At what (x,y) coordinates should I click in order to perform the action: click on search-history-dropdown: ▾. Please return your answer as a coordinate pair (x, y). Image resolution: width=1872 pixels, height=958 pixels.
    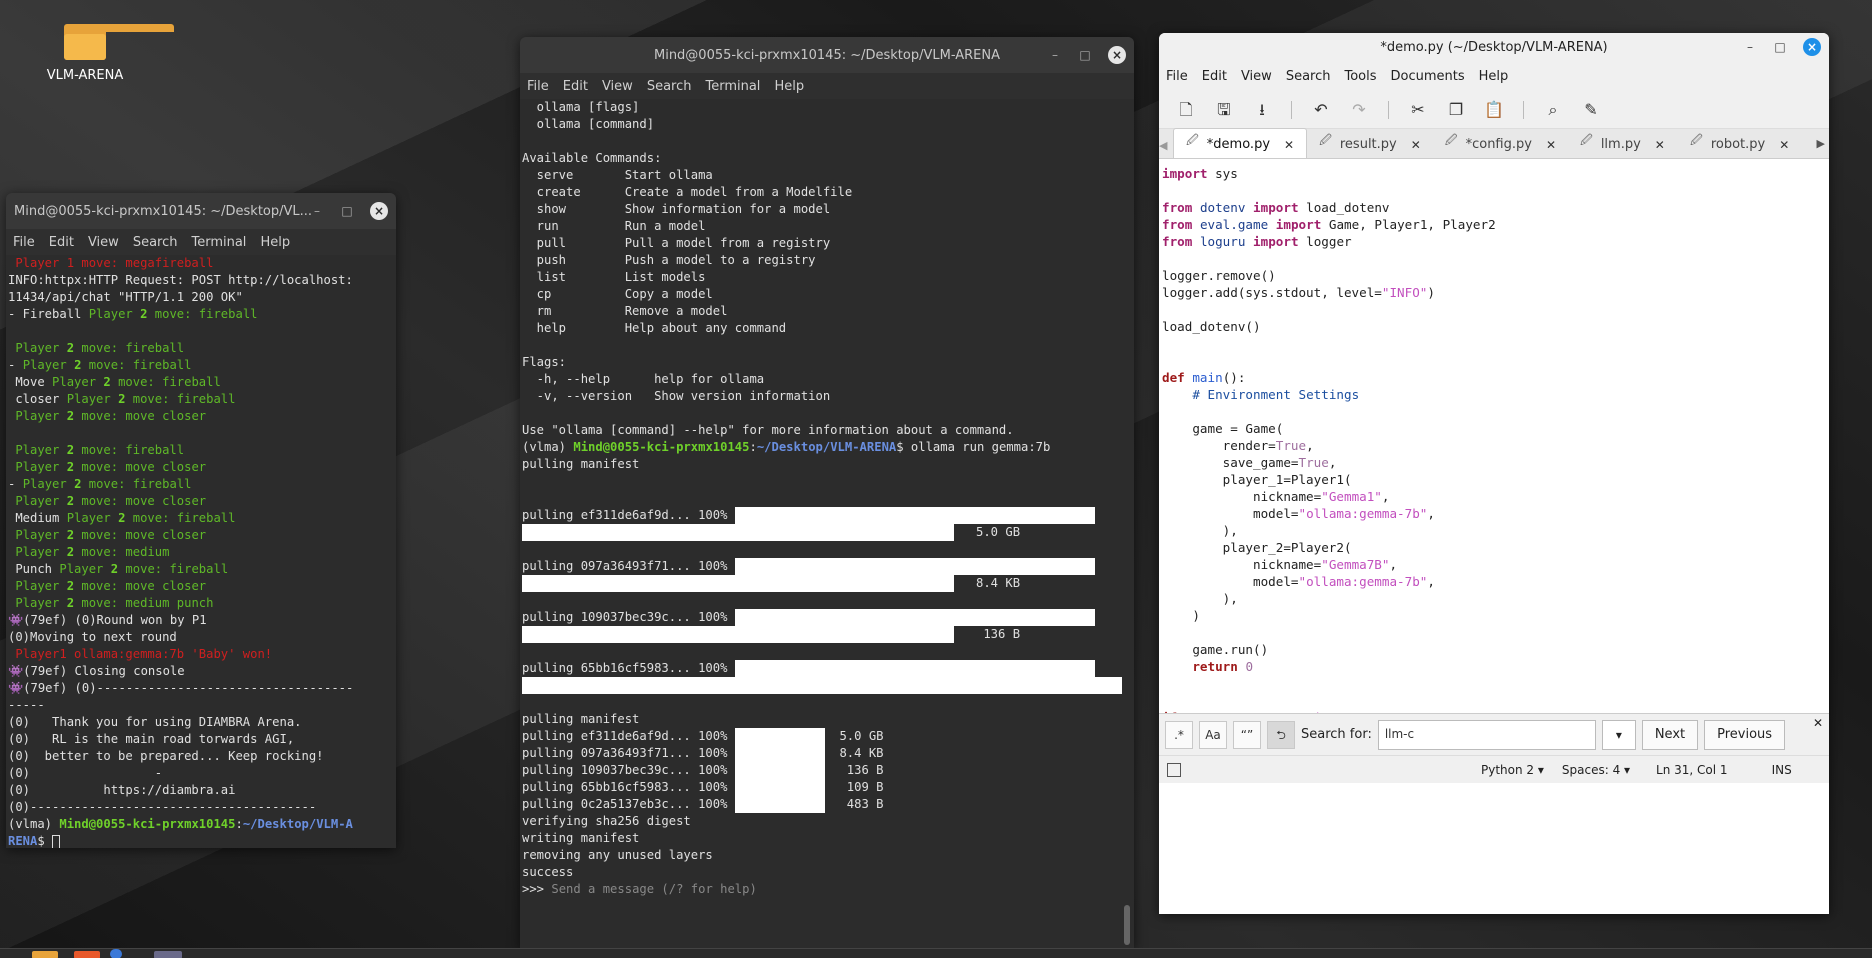
    Looking at the image, I should click on (1618, 734).